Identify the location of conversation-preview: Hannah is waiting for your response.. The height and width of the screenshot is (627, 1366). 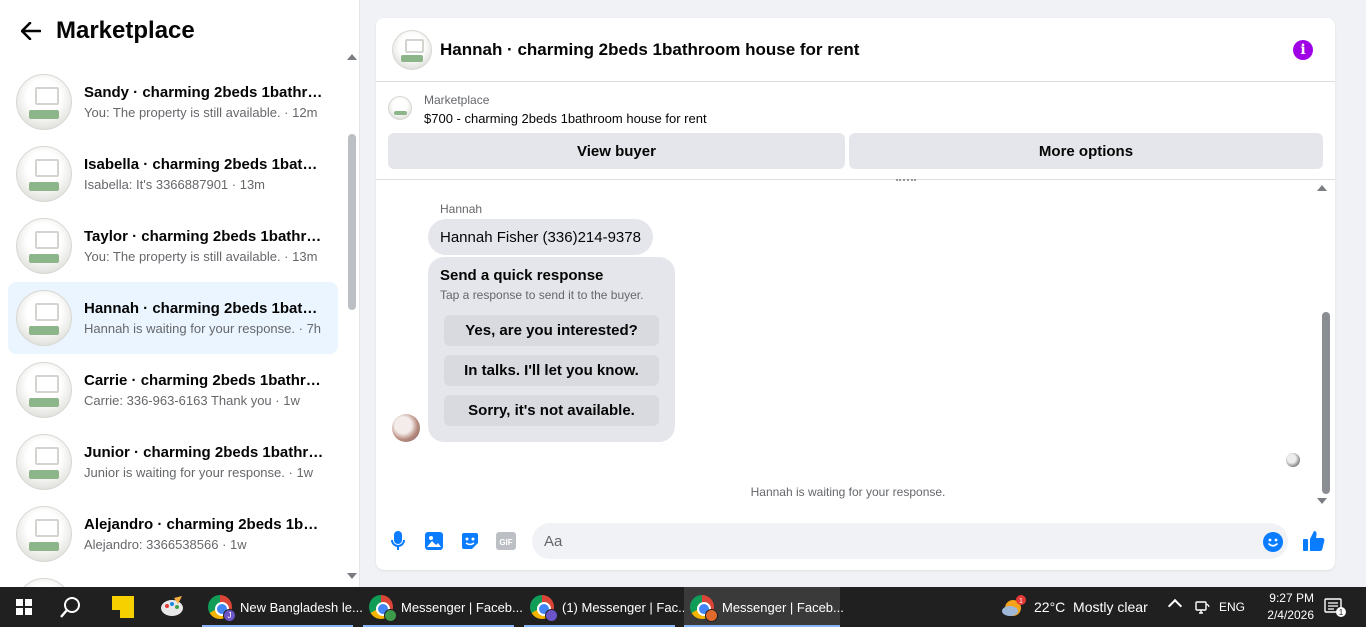
(190, 328).